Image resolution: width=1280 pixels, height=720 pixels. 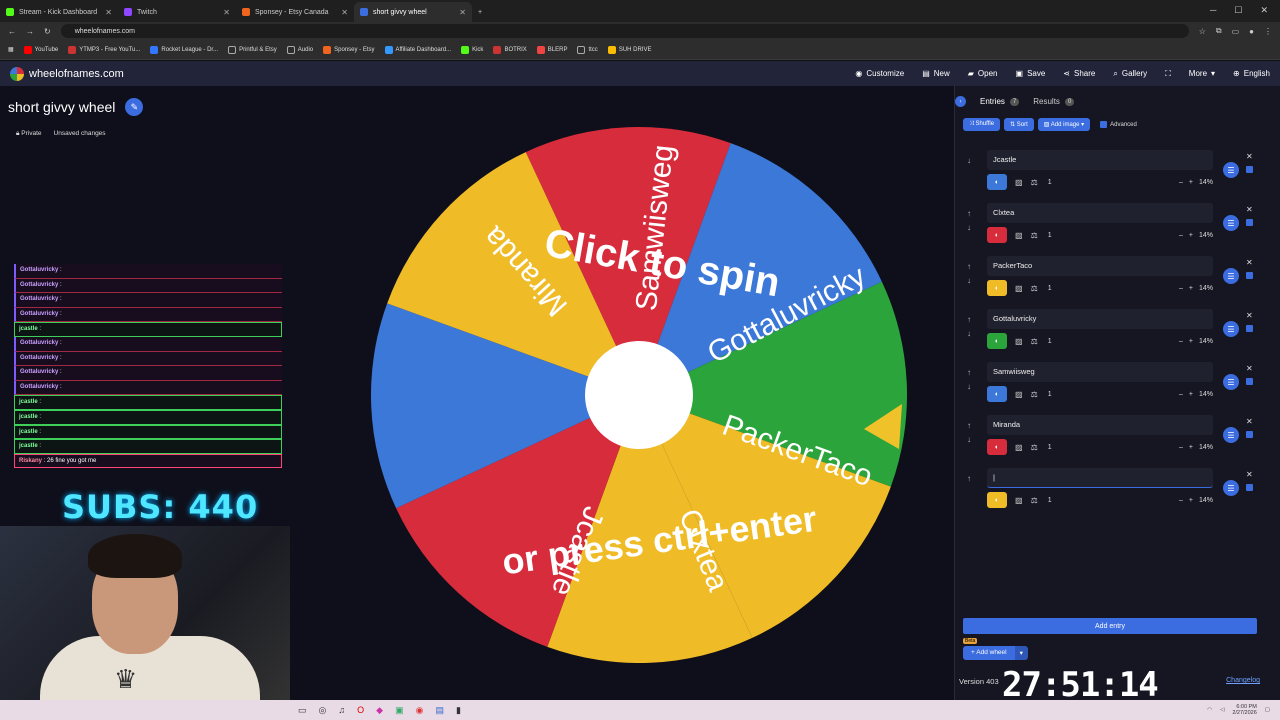 I want to click on apps-icon: ▦, so click(x=11, y=49).